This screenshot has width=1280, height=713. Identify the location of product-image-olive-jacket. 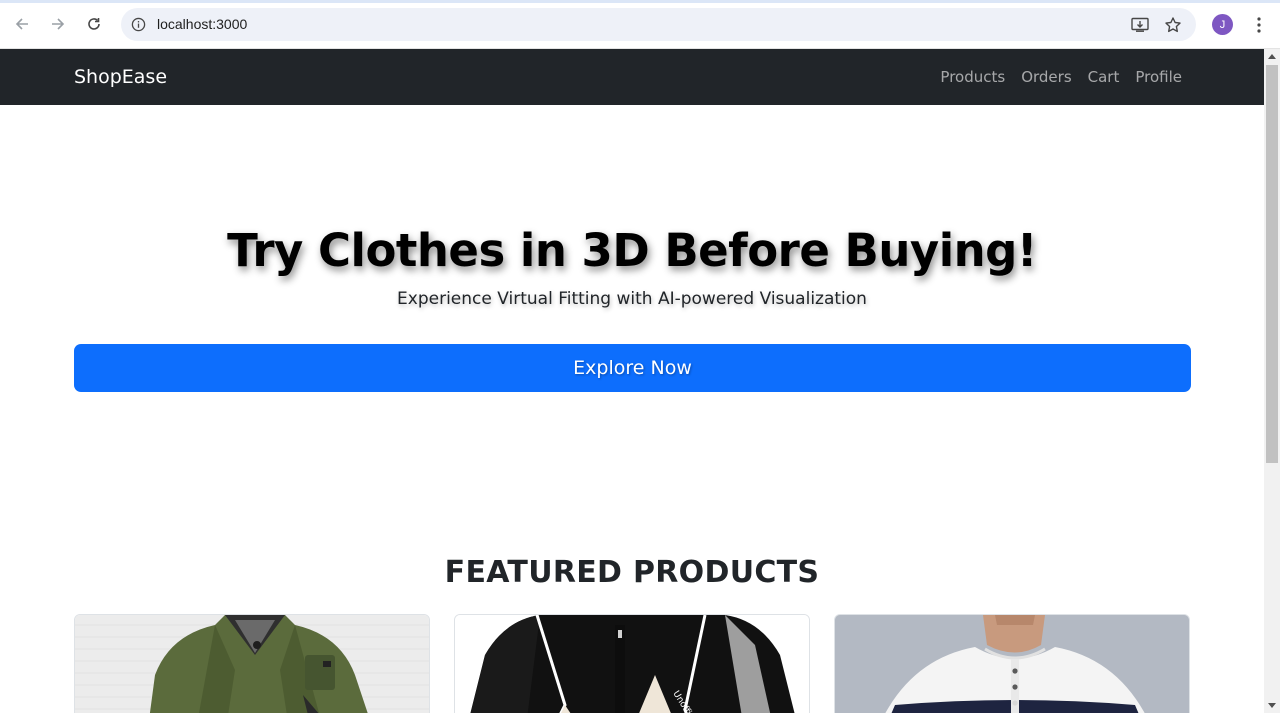
(252, 664).